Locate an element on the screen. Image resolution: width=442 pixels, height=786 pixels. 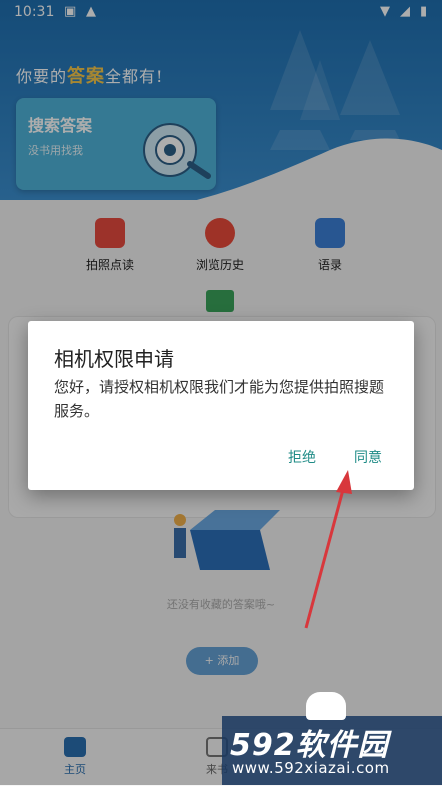
watermark: 592软件园 www.592xiazai.com is located at coordinates (332, 738).